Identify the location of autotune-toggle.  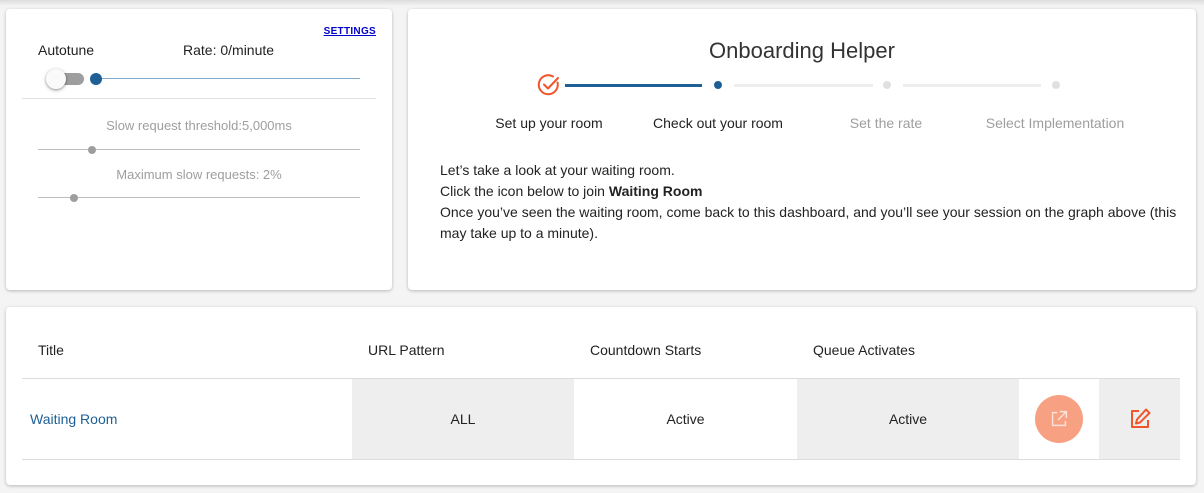
(65, 79).